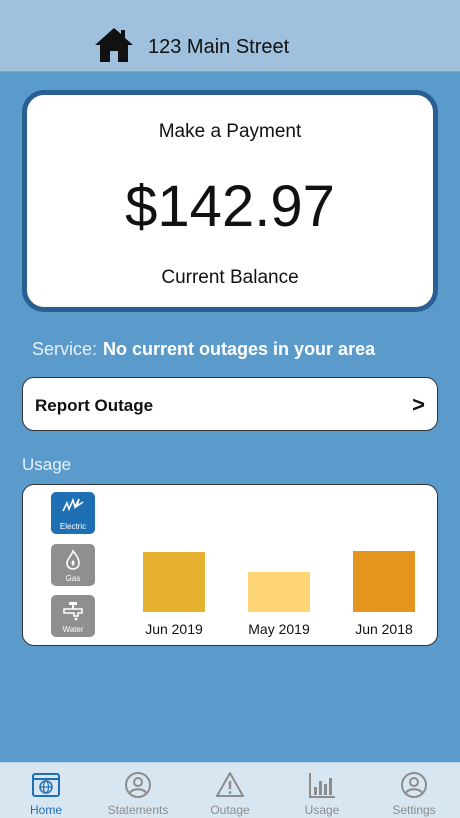 The height and width of the screenshot is (818, 460). I want to click on water-button: Water, so click(73, 616).